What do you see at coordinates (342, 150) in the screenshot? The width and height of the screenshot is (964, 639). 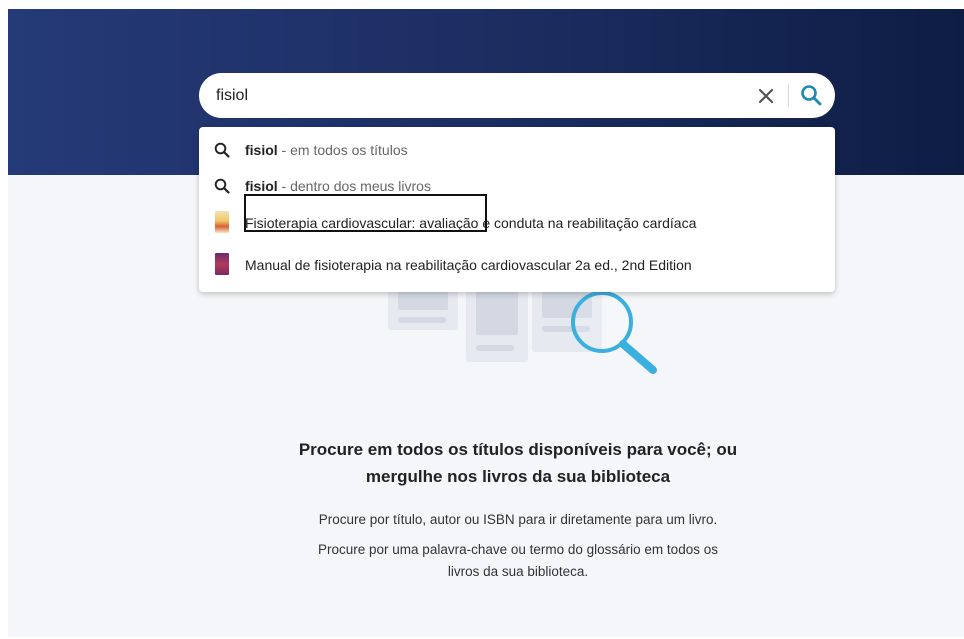 I see `suggestion-scope: - em todos os títulos` at bounding box center [342, 150].